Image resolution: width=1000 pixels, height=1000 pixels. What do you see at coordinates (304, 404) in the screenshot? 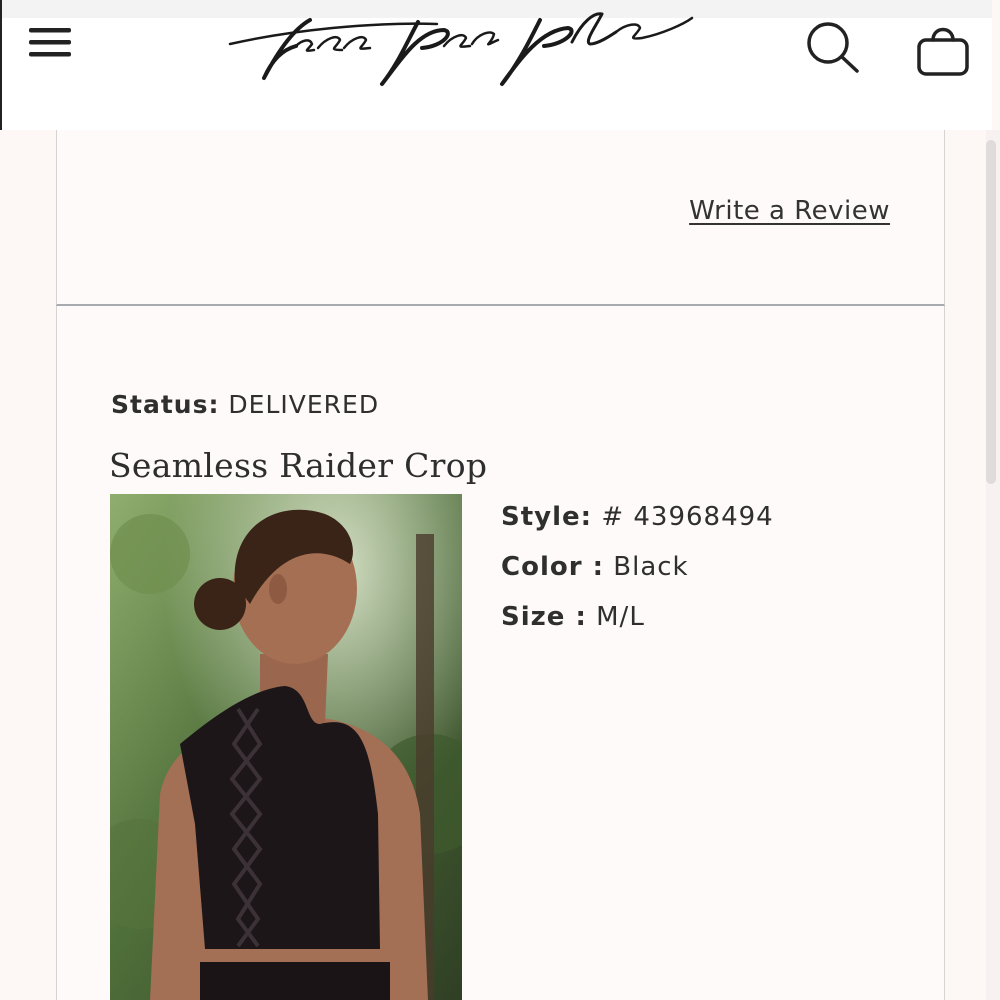
I see `status-value: DELIVERED` at bounding box center [304, 404].